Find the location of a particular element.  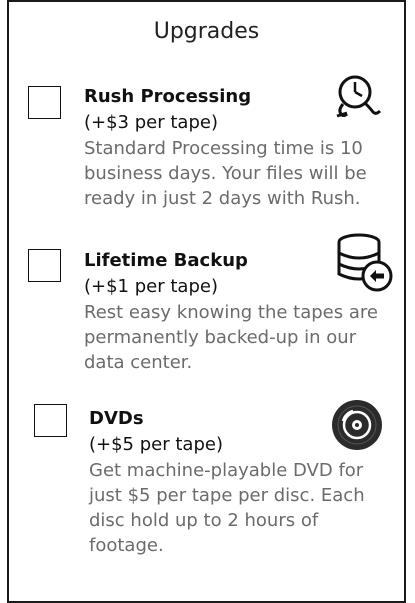

rush-processing-checkbox is located at coordinates (44, 102).